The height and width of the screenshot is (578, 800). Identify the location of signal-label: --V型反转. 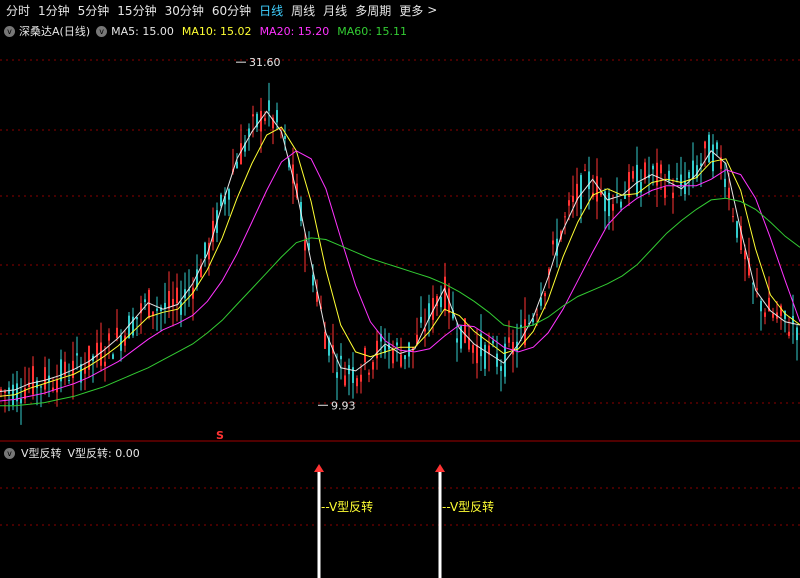
(347, 506).